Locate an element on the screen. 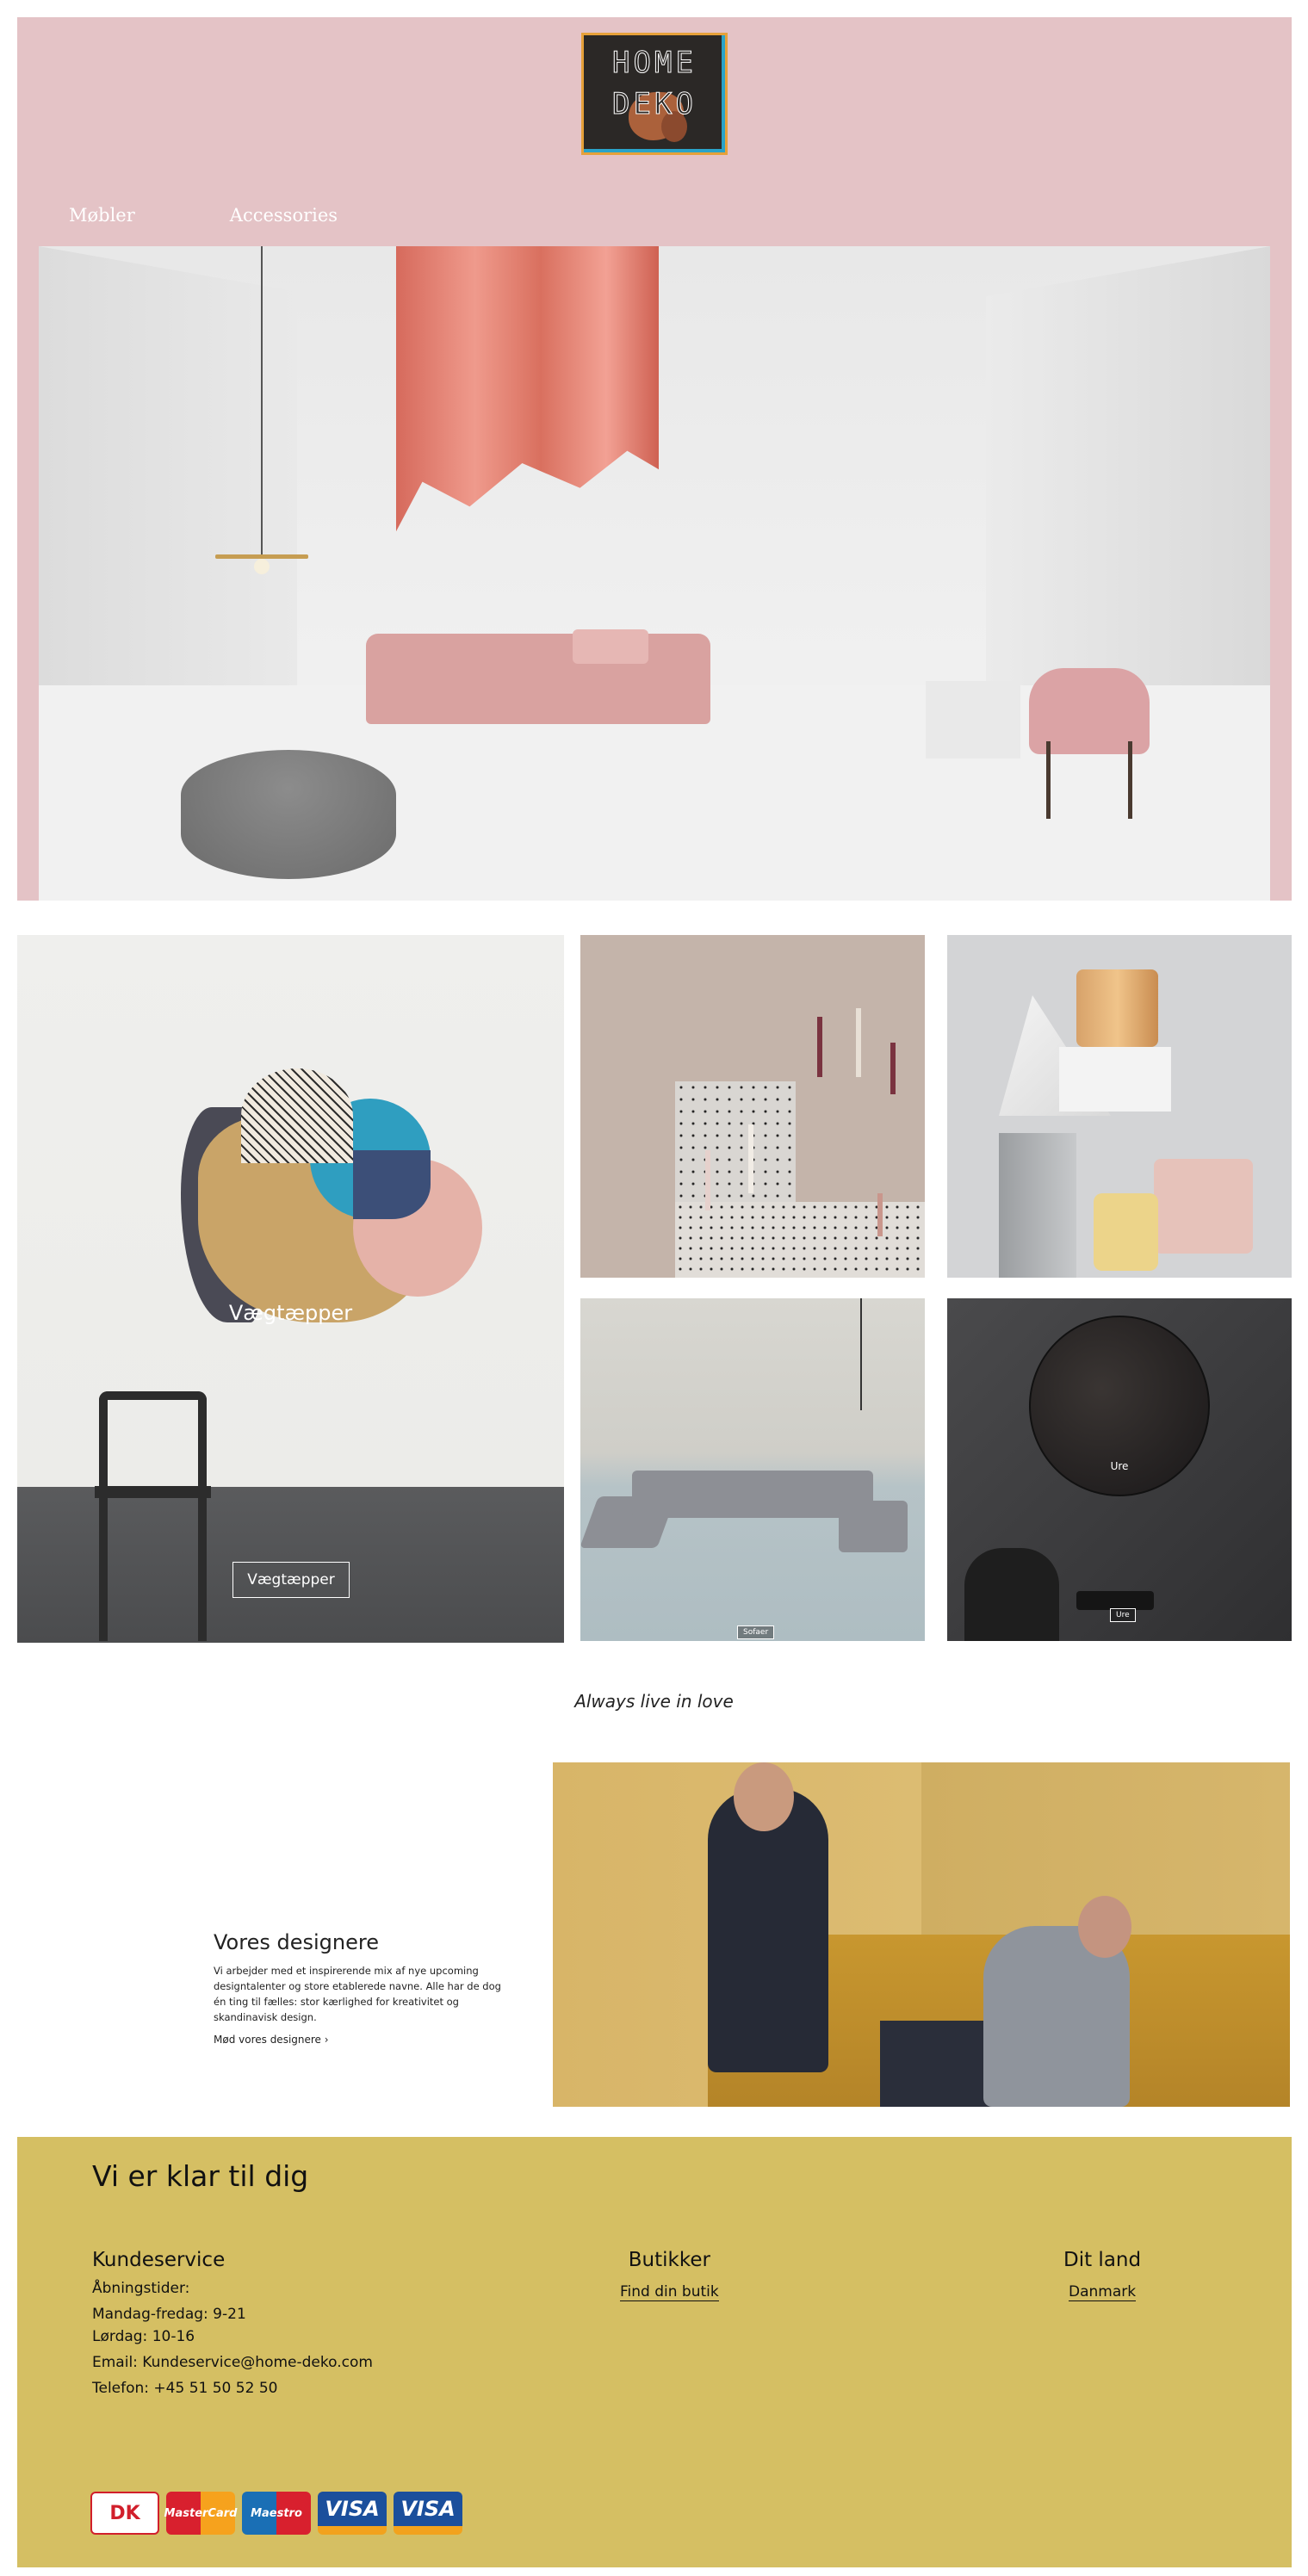 The height and width of the screenshot is (2576, 1308). white-block is located at coordinates (1115, 1079).